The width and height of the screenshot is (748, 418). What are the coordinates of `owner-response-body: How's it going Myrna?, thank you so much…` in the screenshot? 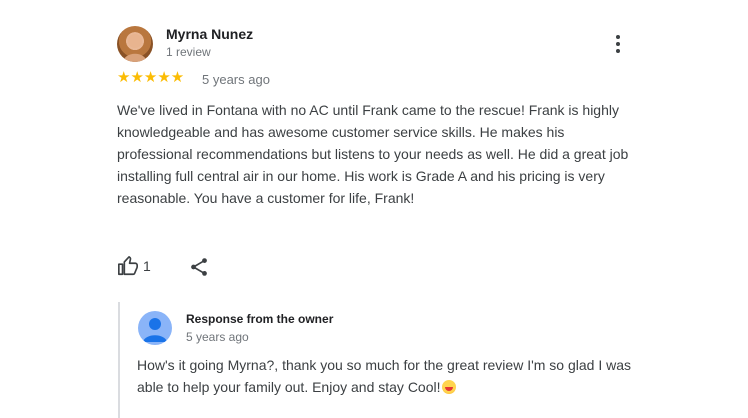 It's located at (384, 376).